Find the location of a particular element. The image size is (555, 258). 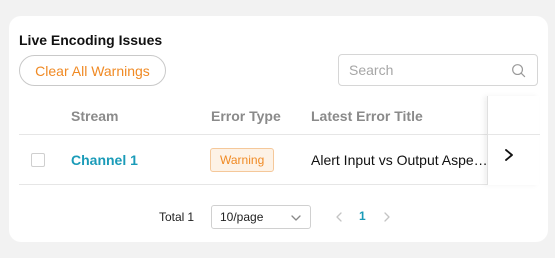

search-icon is located at coordinates (518, 70).